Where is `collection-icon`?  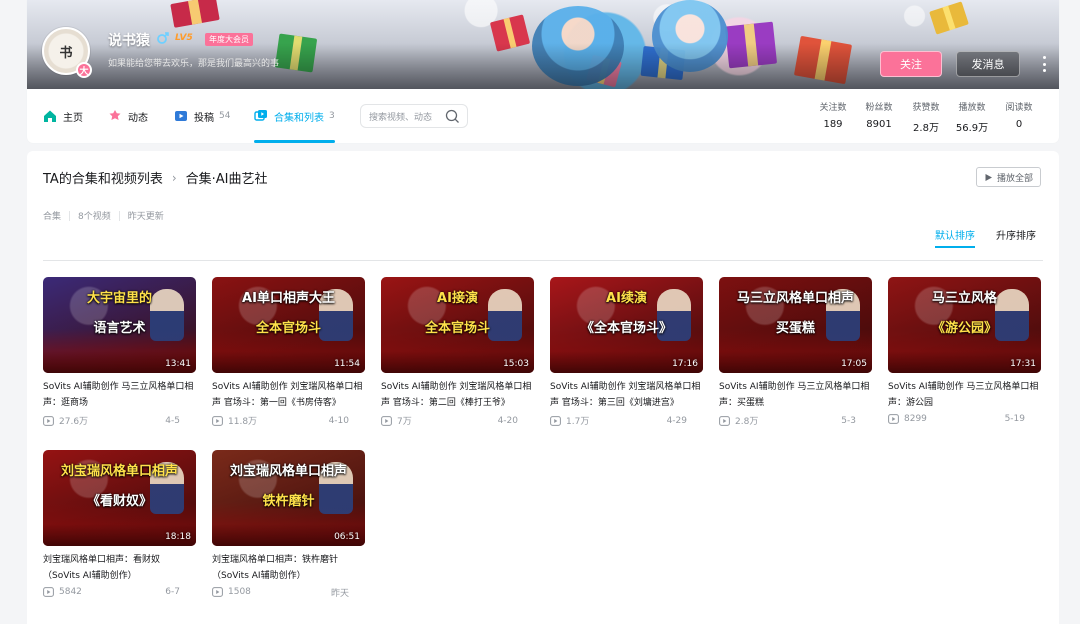
collection-icon is located at coordinates (260, 115).